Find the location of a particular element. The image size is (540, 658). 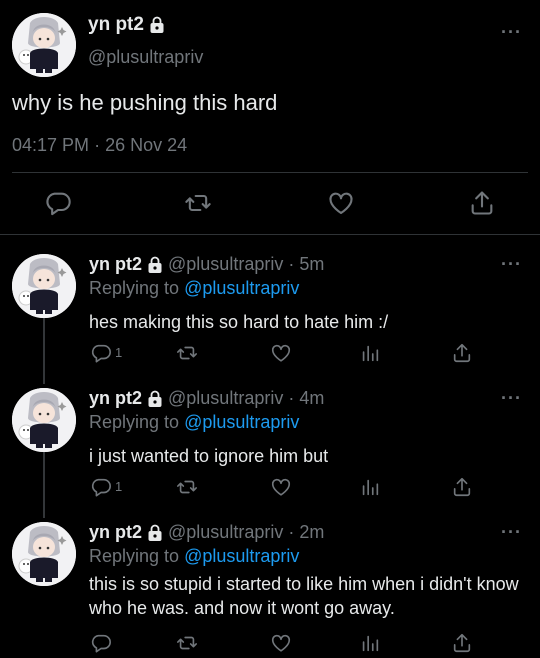

tweet-text: why is he pushing this hard is located at coordinates (145, 102).